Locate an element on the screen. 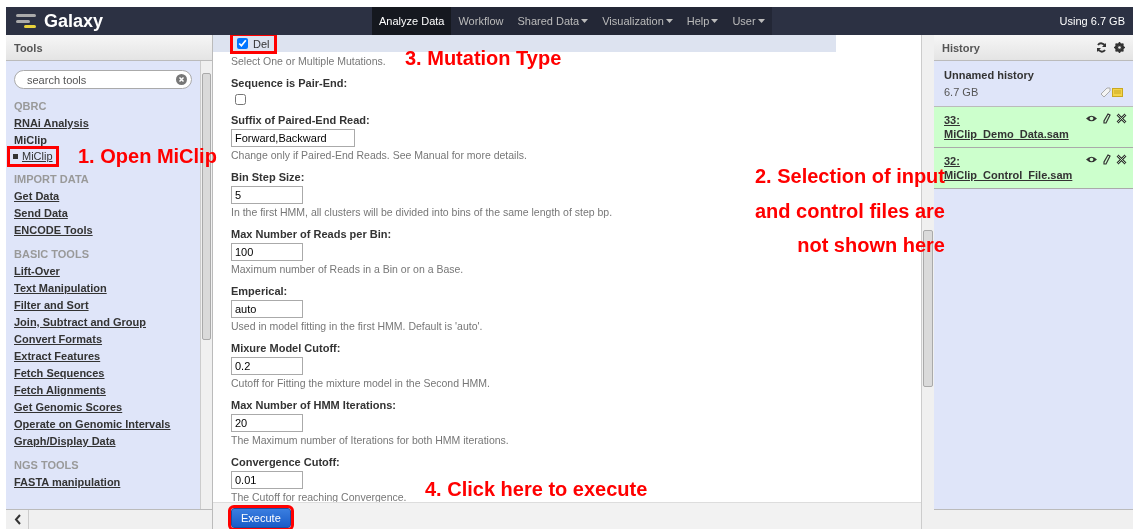  section-title: QBRC is located at coordinates (30, 106).